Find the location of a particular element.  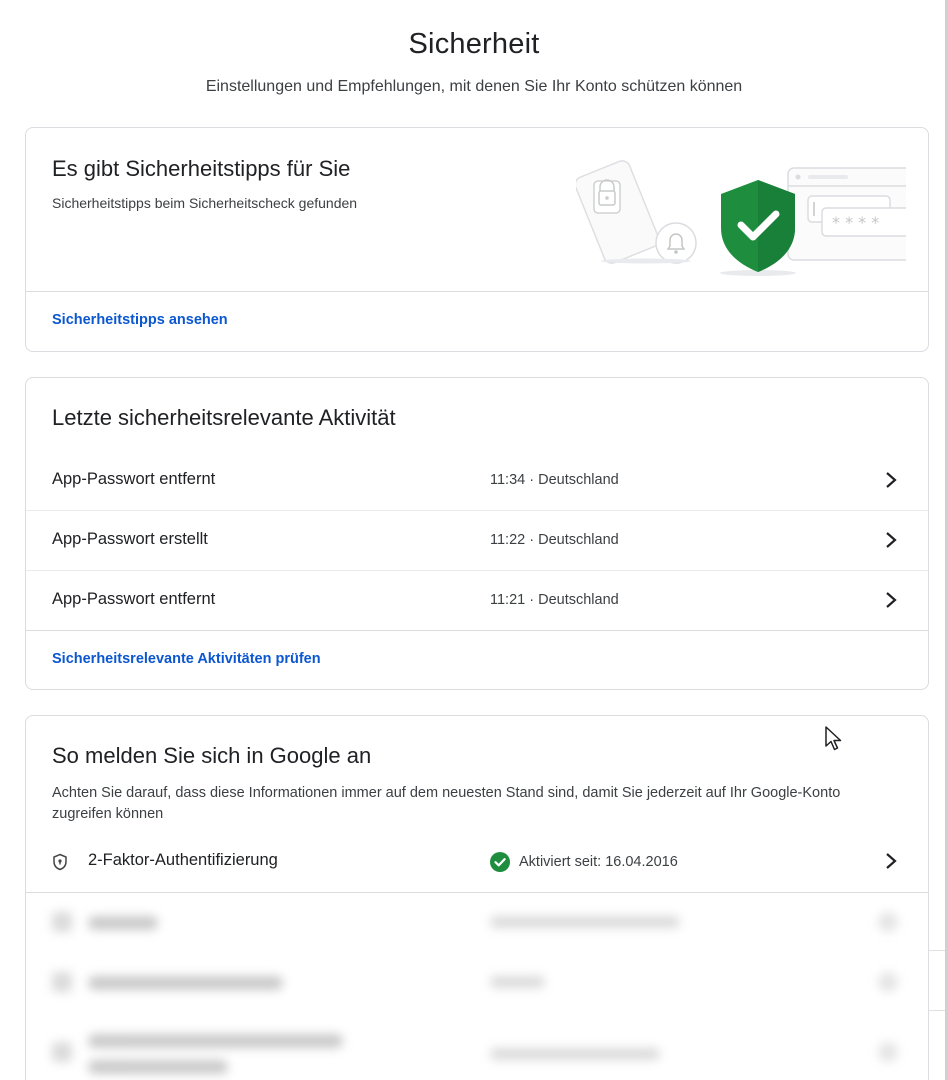

signin-title: So melden Sie sich in Google an is located at coordinates (212, 755).